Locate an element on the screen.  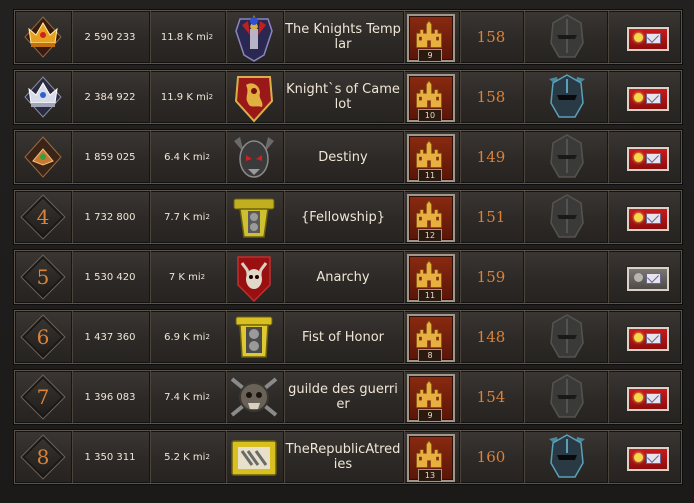
members-cell: 149 is located at coordinates (491, 157).